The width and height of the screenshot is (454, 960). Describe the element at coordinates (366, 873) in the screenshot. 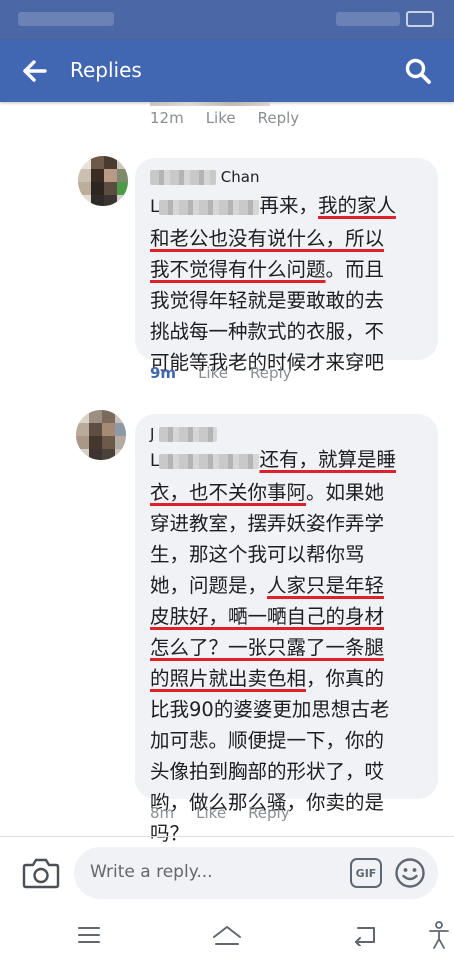

I see `gif-button: GIF` at that location.